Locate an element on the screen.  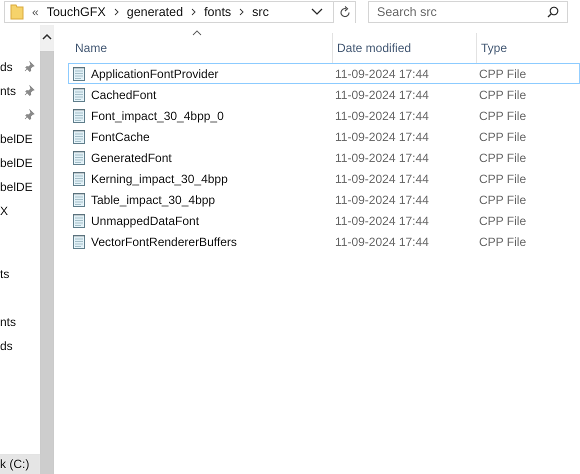
overflow-chevron: « is located at coordinates (35, 12).